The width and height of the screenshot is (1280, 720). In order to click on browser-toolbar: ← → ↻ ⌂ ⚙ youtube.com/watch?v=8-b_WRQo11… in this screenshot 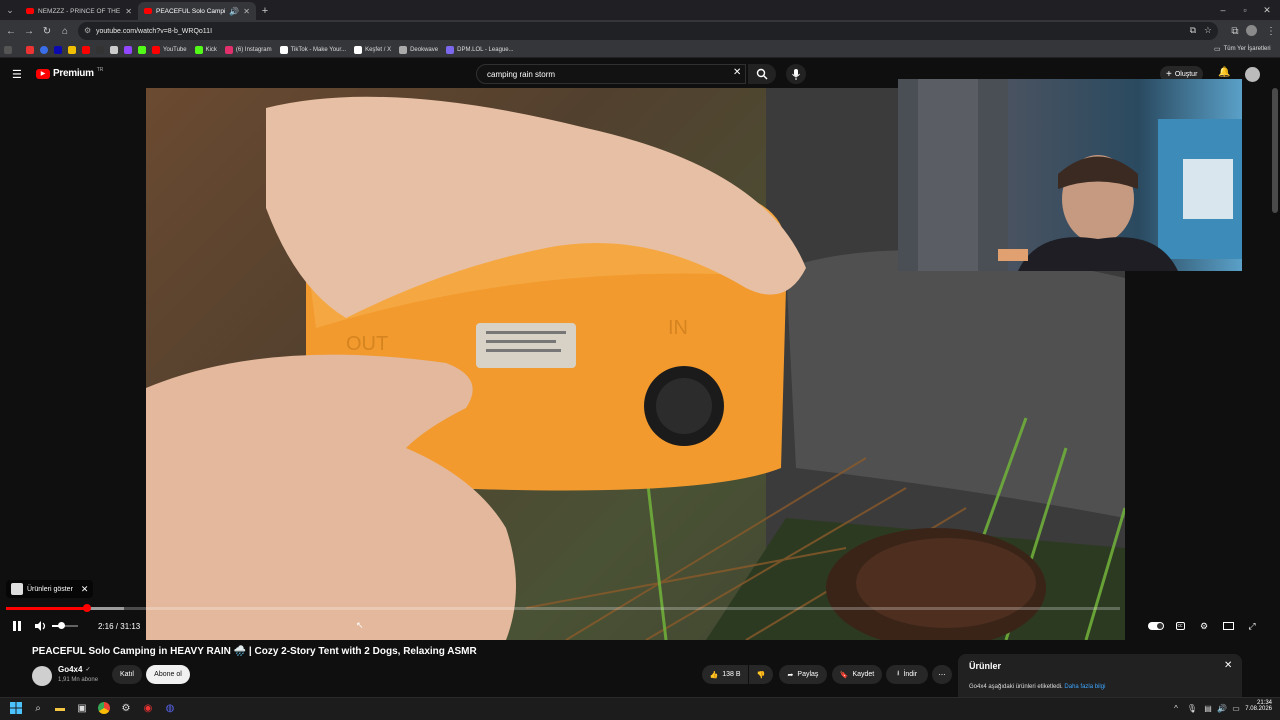, I will do `click(640, 31)`.